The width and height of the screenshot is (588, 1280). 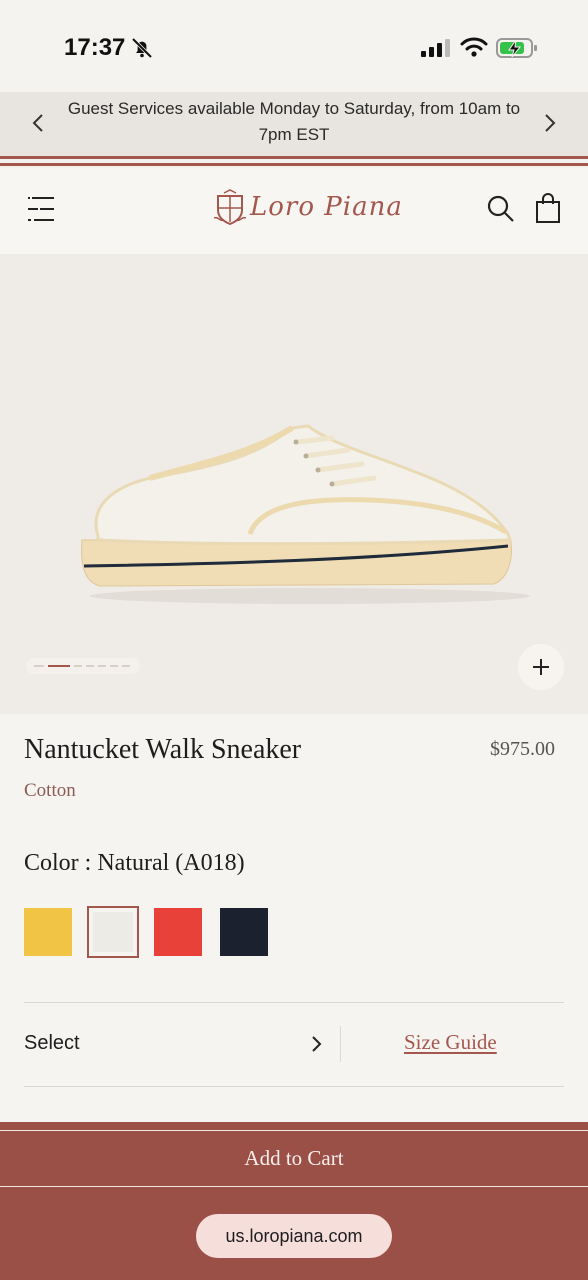 I want to click on site-header: Loro Piana, so click(x=294, y=211).